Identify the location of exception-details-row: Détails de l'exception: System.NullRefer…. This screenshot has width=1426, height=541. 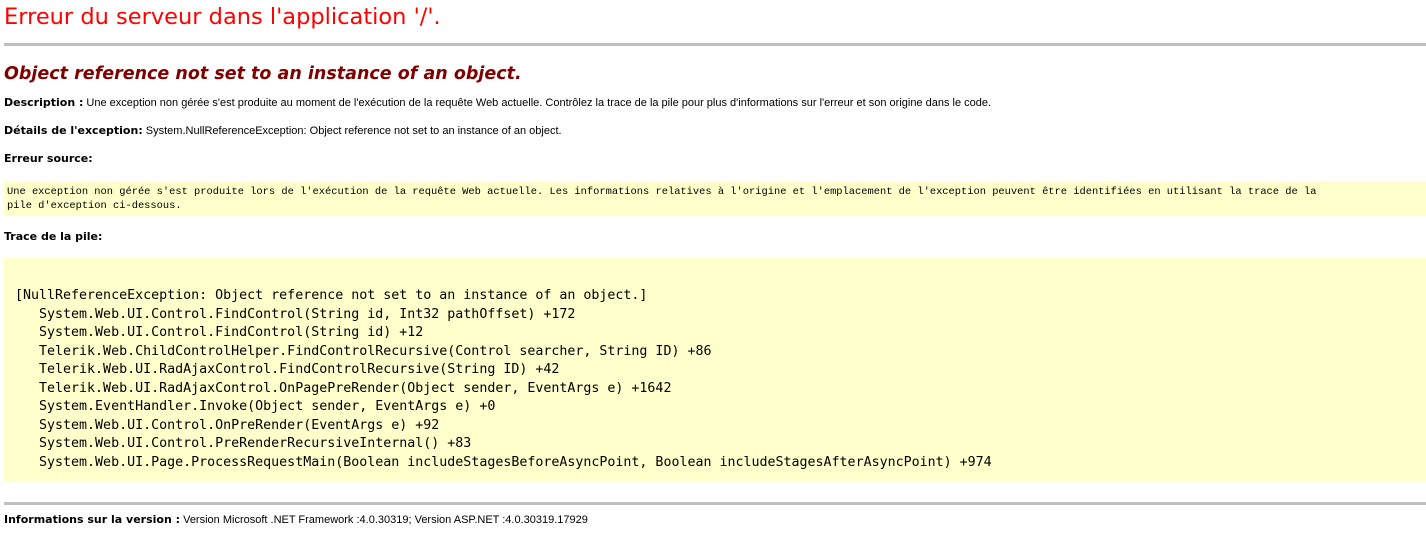
(713, 131).